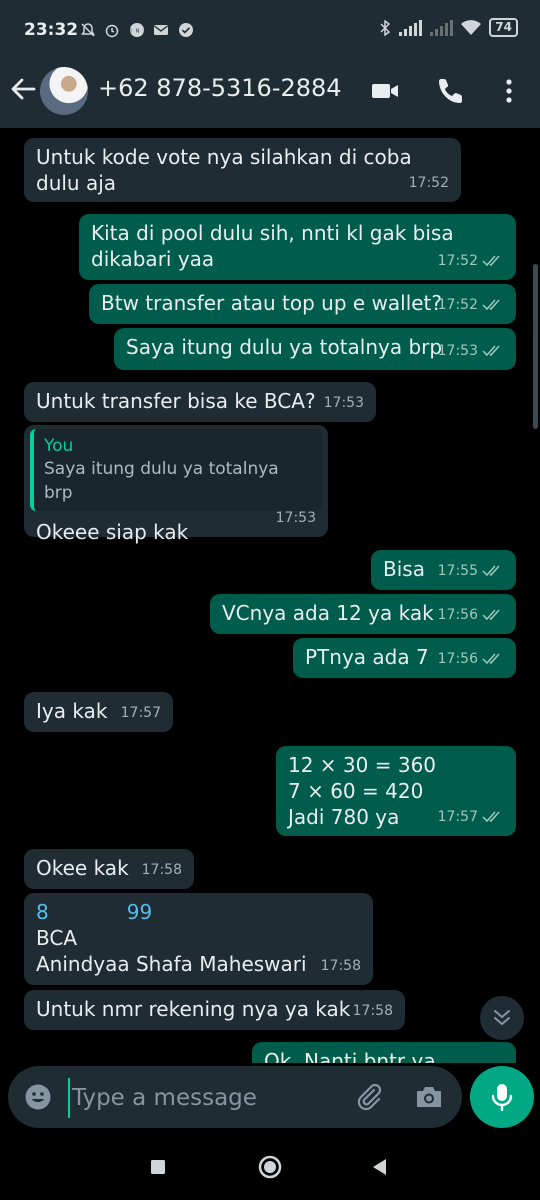 Image resolution: width=540 pixels, height=1200 pixels. What do you see at coordinates (38, 1097) in the screenshot?
I see `emoji-icon` at bounding box center [38, 1097].